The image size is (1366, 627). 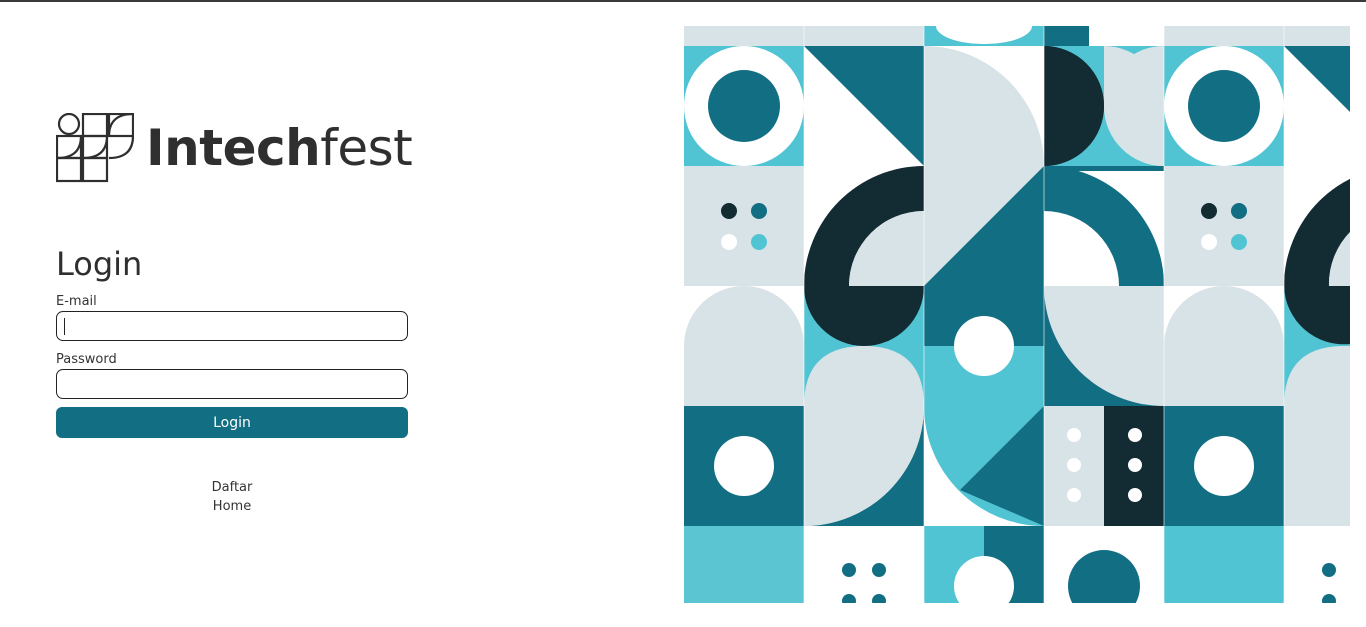 What do you see at coordinates (95, 148) in the screenshot?
I see `intechfest-logo-icon` at bounding box center [95, 148].